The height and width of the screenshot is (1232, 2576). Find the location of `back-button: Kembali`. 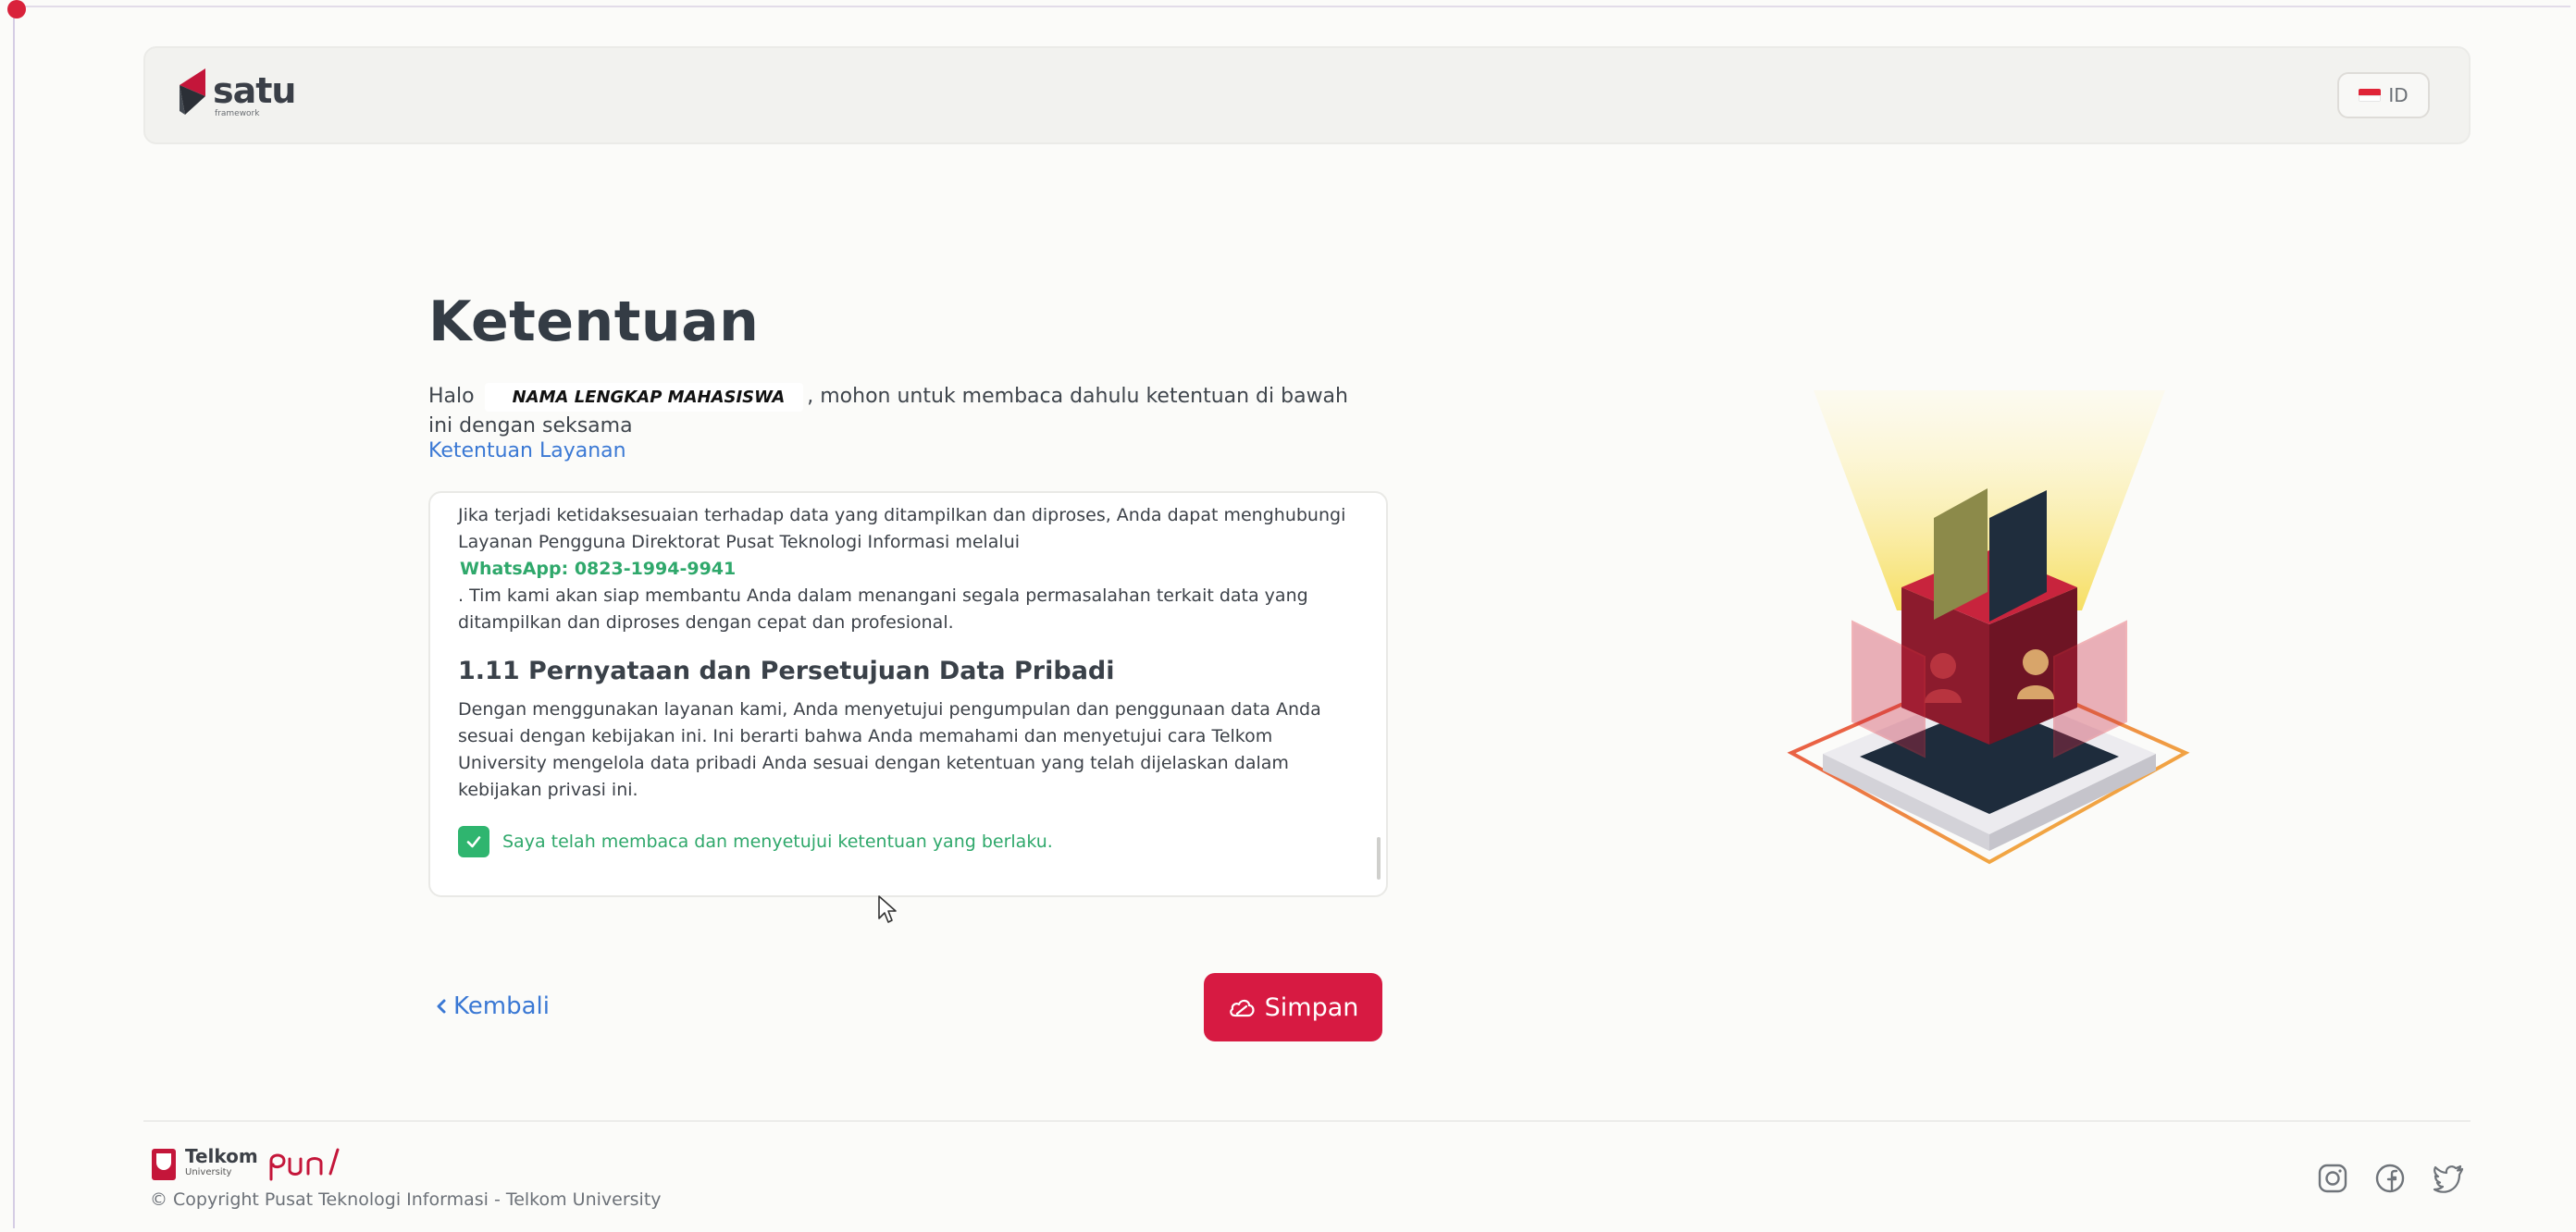

back-button: Kembali is located at coordinates (493, 1006).